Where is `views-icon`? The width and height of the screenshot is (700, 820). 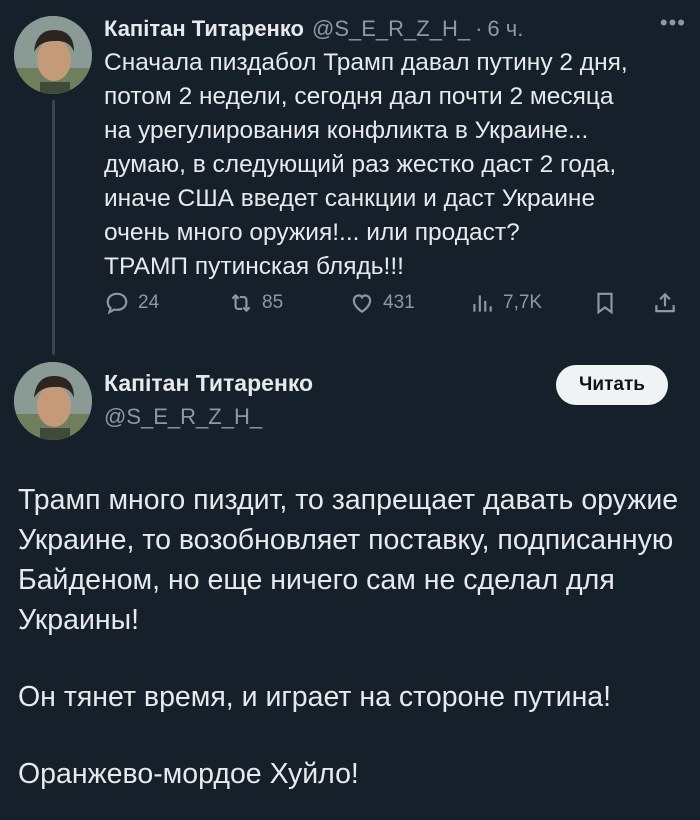
views-icon is located at coordinates (482, 303).